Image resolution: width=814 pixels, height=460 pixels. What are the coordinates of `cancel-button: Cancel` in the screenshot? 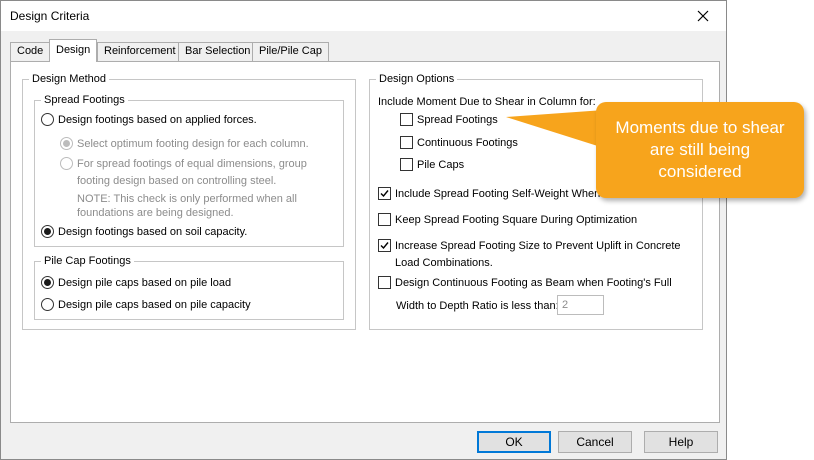 It's located at (595, 442).